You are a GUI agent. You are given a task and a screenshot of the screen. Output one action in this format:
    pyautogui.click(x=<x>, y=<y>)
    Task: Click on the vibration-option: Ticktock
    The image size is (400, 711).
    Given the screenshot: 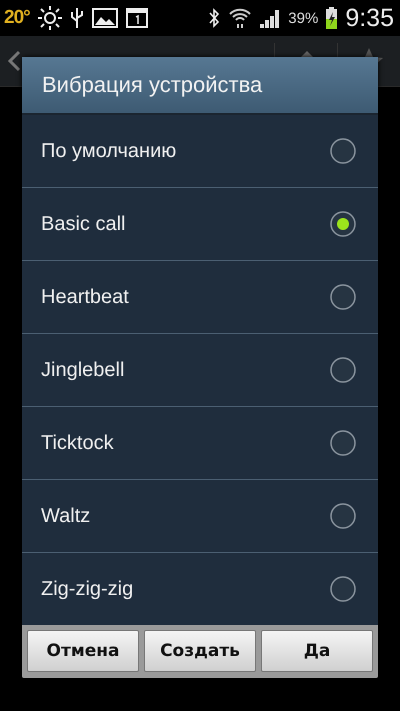 What is the action you would take?
    pyautogui.click(x=200, y=442)
    